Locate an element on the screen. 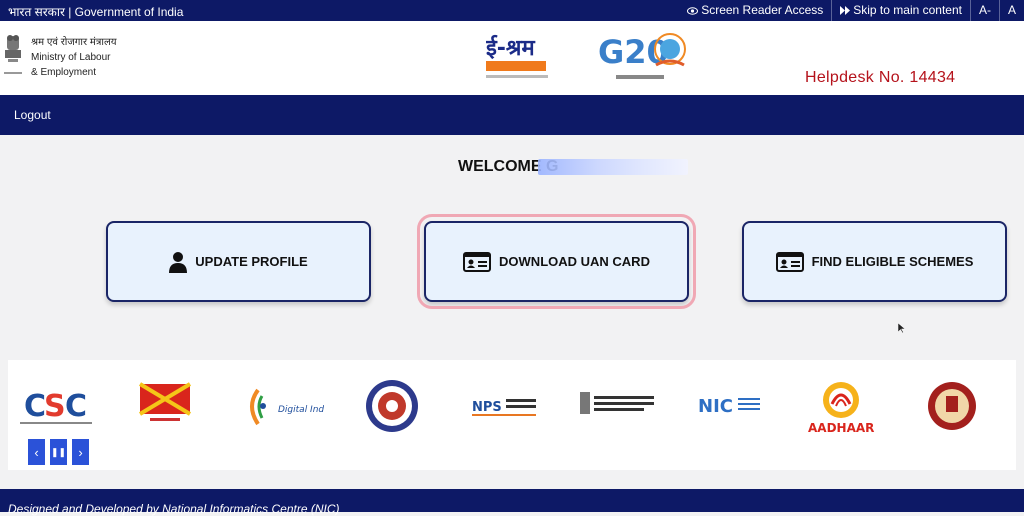 The height and width of the screenshot is (516, 1024). epfo-logo is located at coordinates (392, 406).